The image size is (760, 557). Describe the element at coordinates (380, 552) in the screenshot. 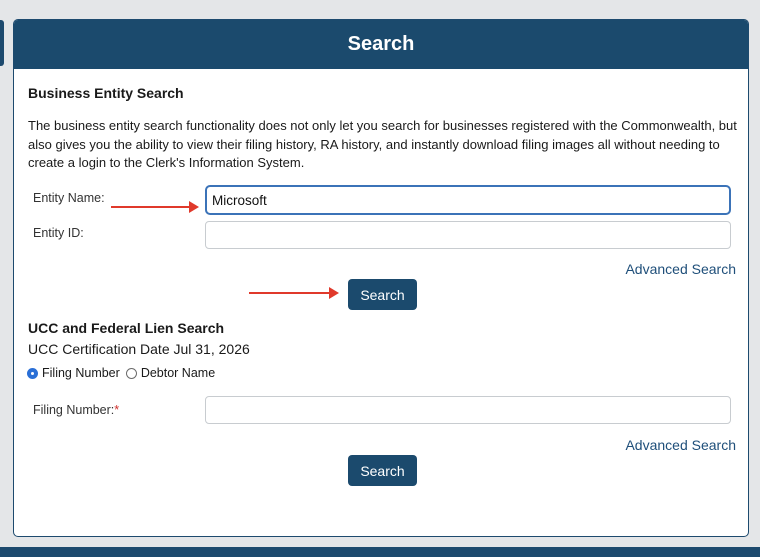

I see `footer-strip` at that location.